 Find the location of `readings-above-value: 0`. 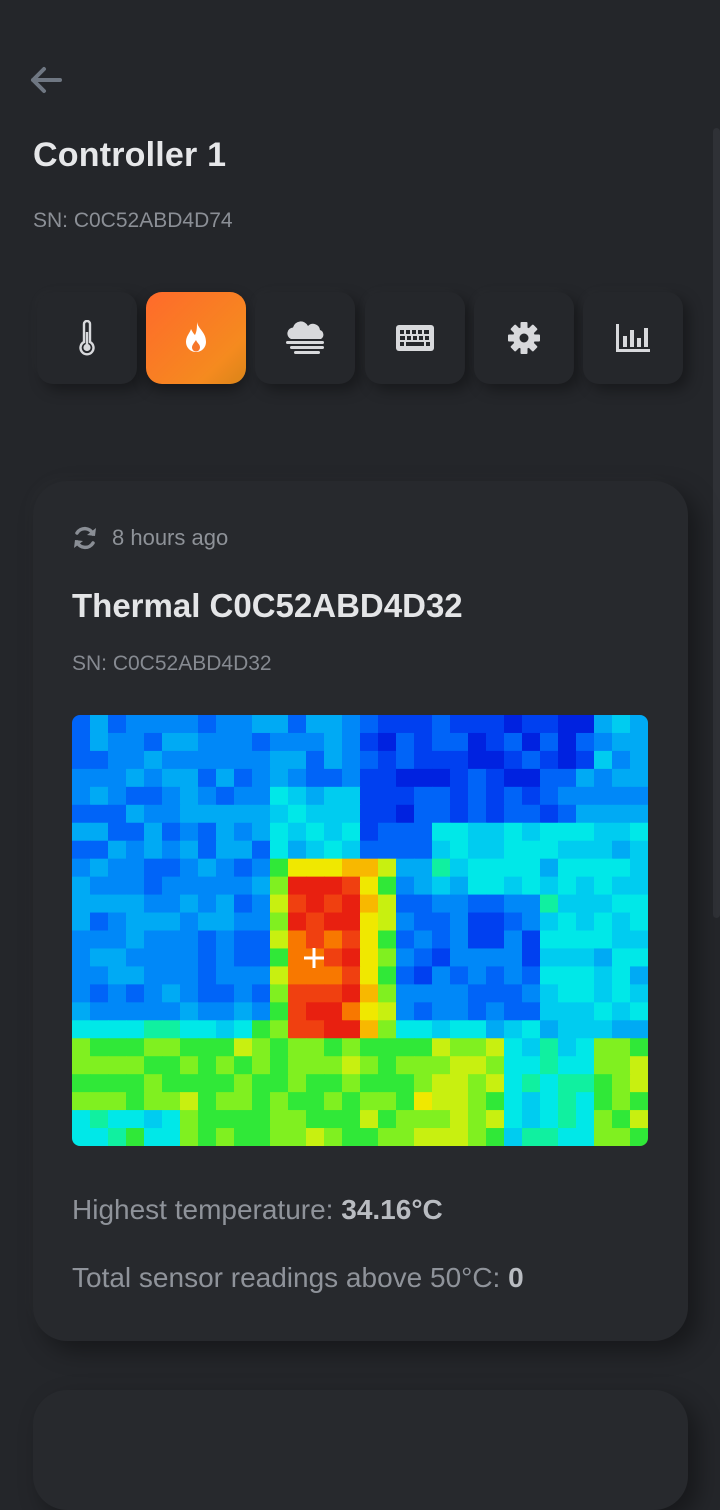

readings-above-value: 0 is located at coordinates (516, 1277).